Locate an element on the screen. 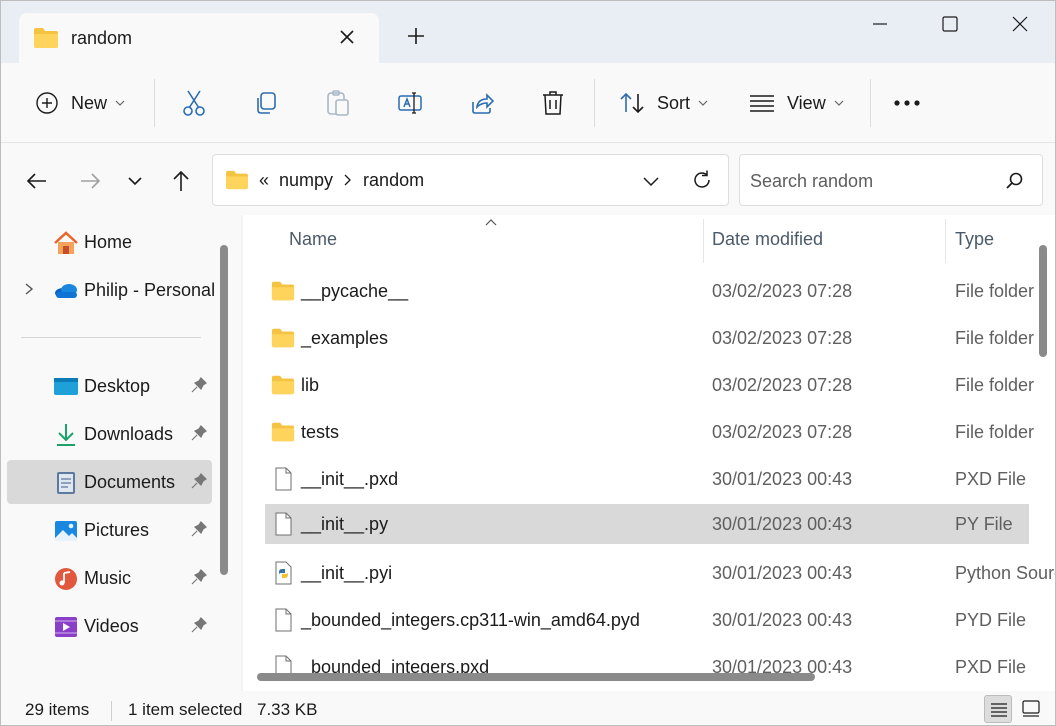  sort-button: Sort is located at coordinates (663, 103).